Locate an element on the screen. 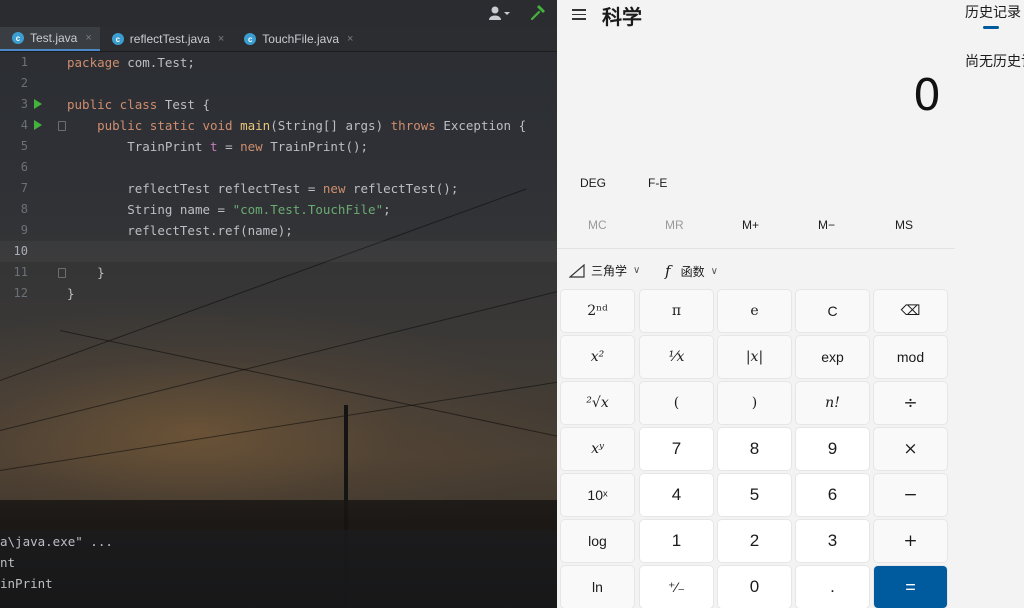 The image size is (1024, 608). memory-clear-button: MC is located at coordinates (597, 225).